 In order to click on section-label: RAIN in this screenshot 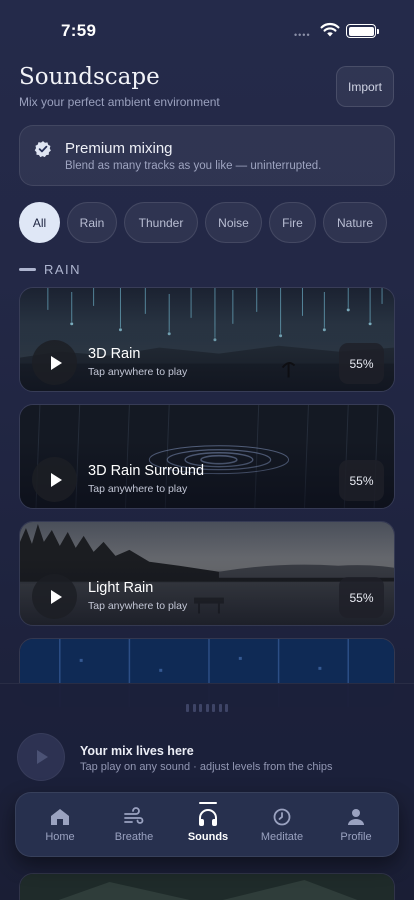, I will do `click(63, 269)`.